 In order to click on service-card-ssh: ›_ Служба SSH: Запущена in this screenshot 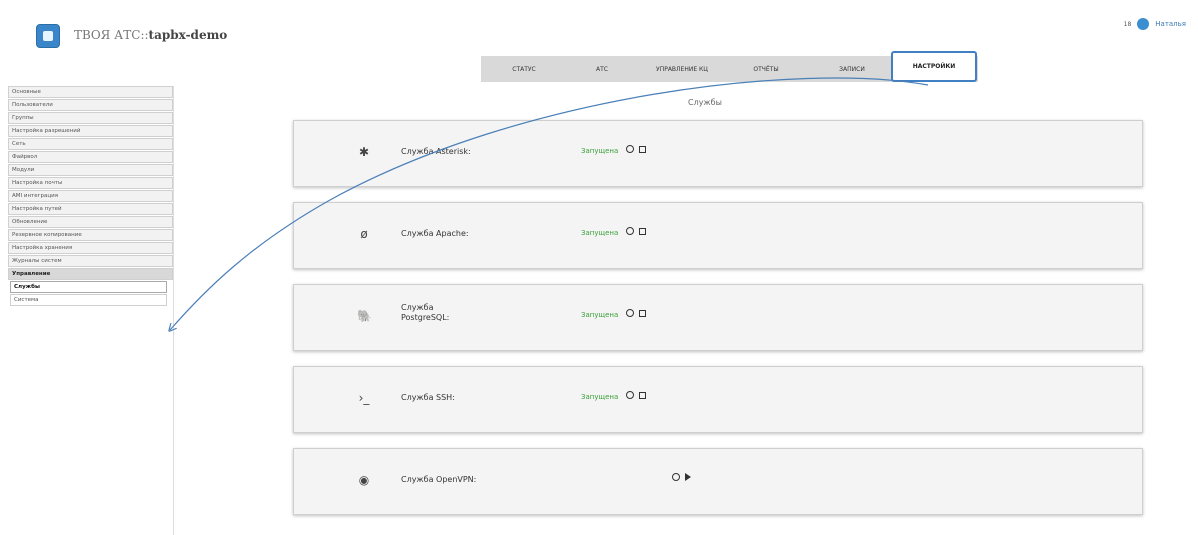, I will do `click(718, 399)`.